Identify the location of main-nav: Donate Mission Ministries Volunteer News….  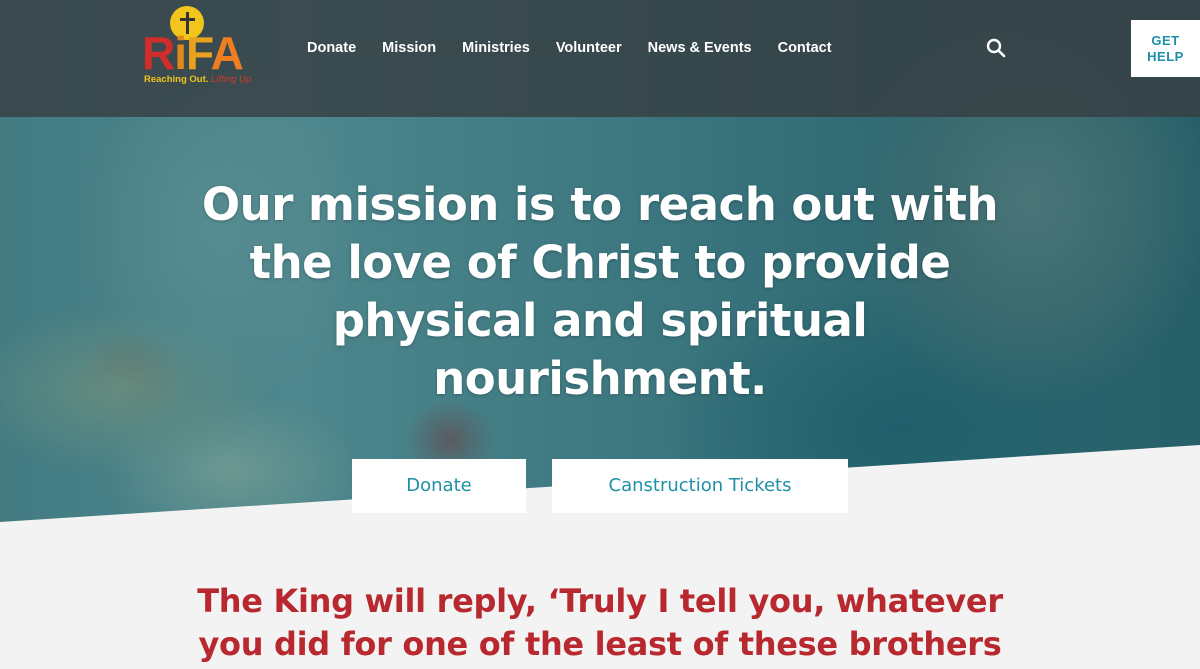
(582, 48).